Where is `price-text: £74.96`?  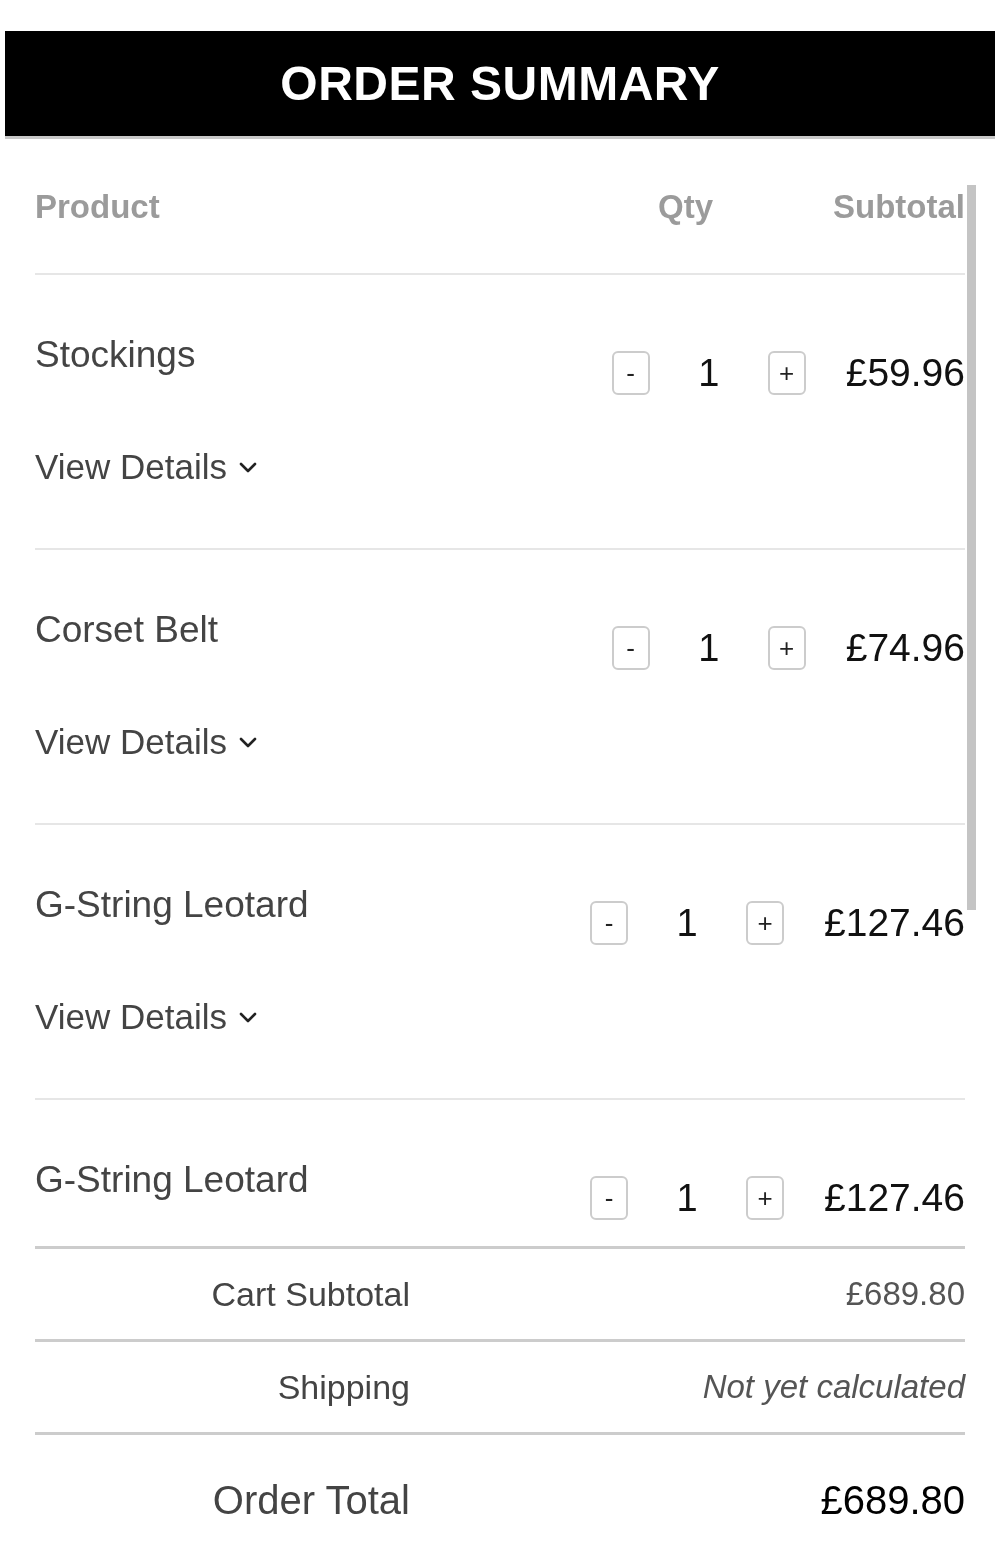
price-text: £74.96 is located at coordinates (905, 648).